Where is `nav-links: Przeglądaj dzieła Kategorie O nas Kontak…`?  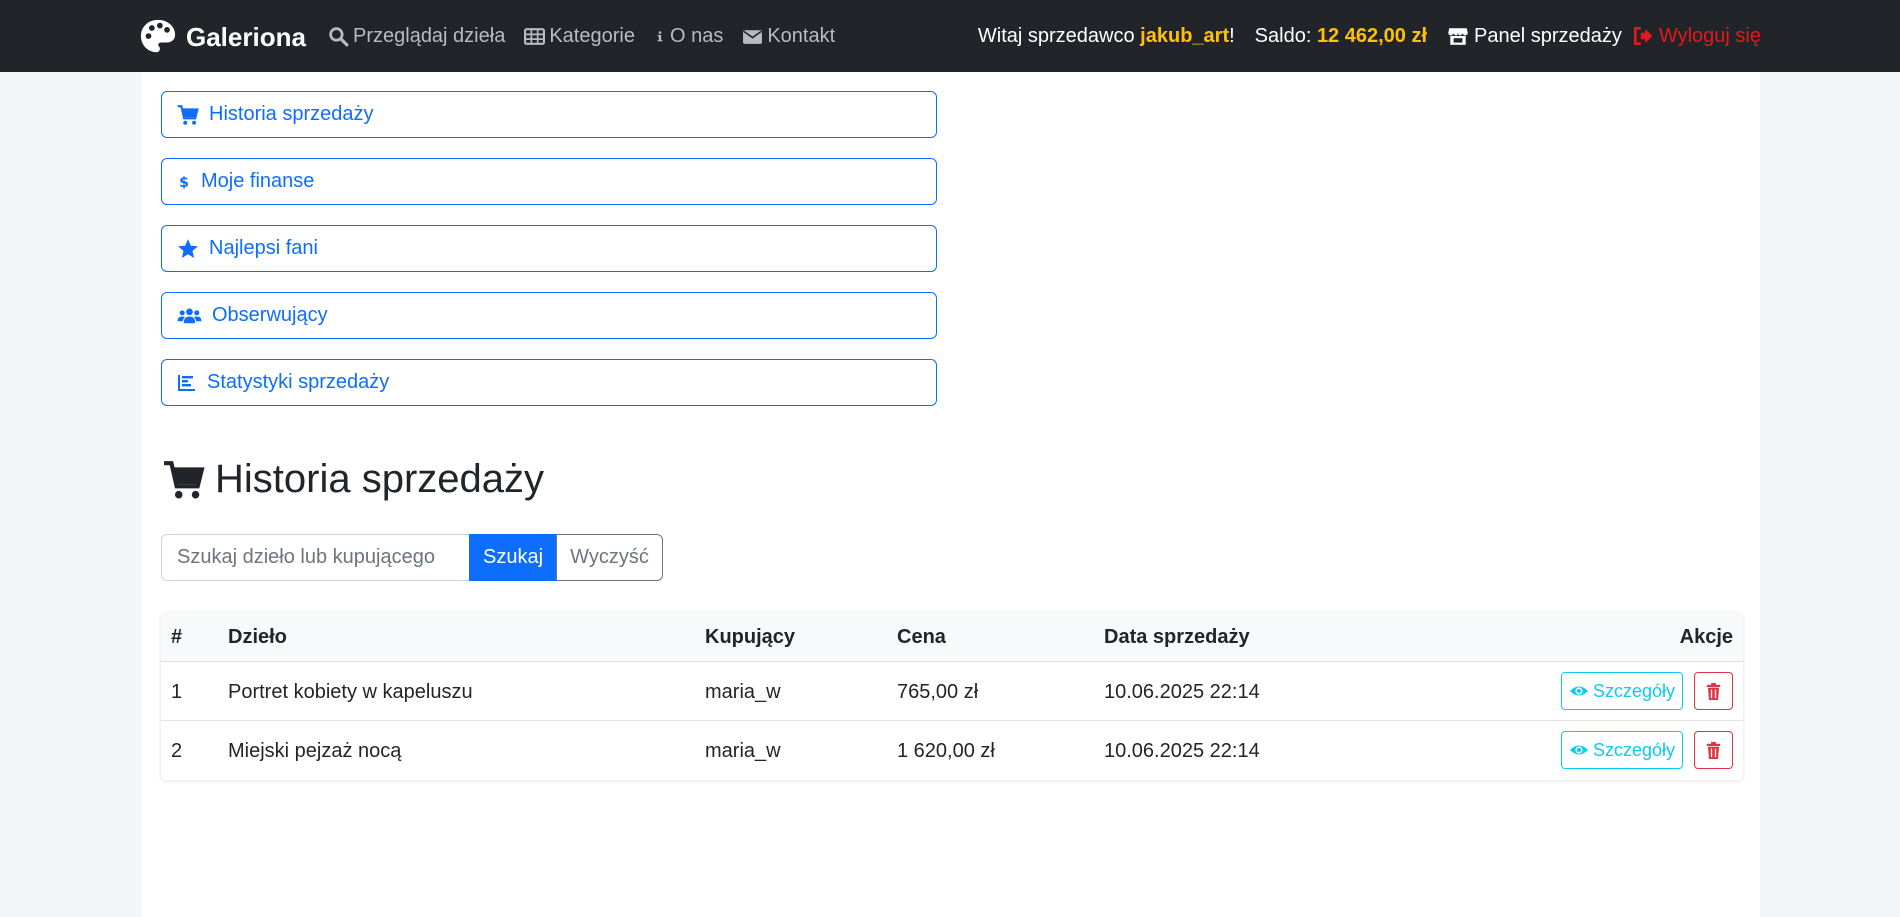 nav-links: Przeglądaj dzieła Kategorie O nas Kontak… is located at coordinates (591, 36).